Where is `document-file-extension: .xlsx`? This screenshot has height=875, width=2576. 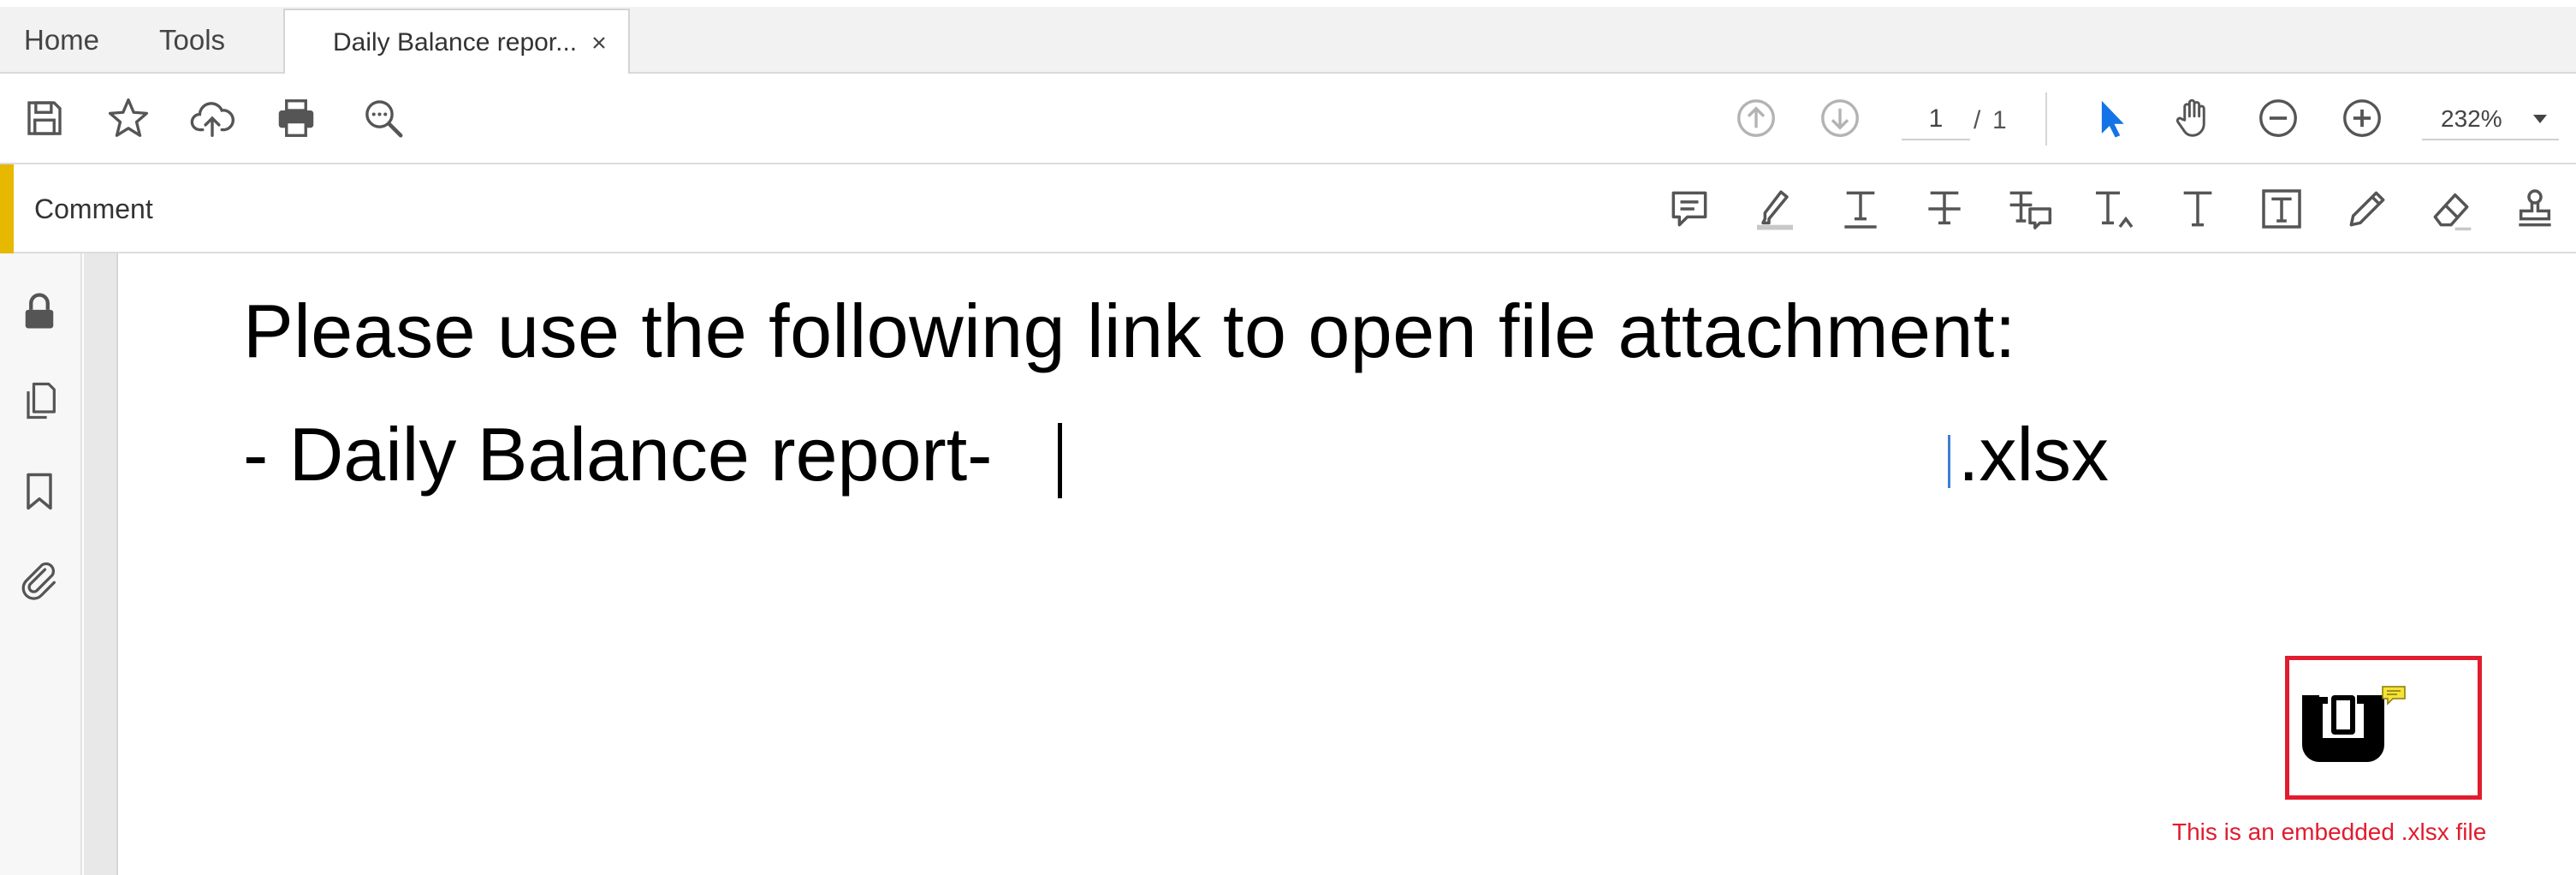 document-file-extension: .xlsx is located at coordinates (2033, 454).